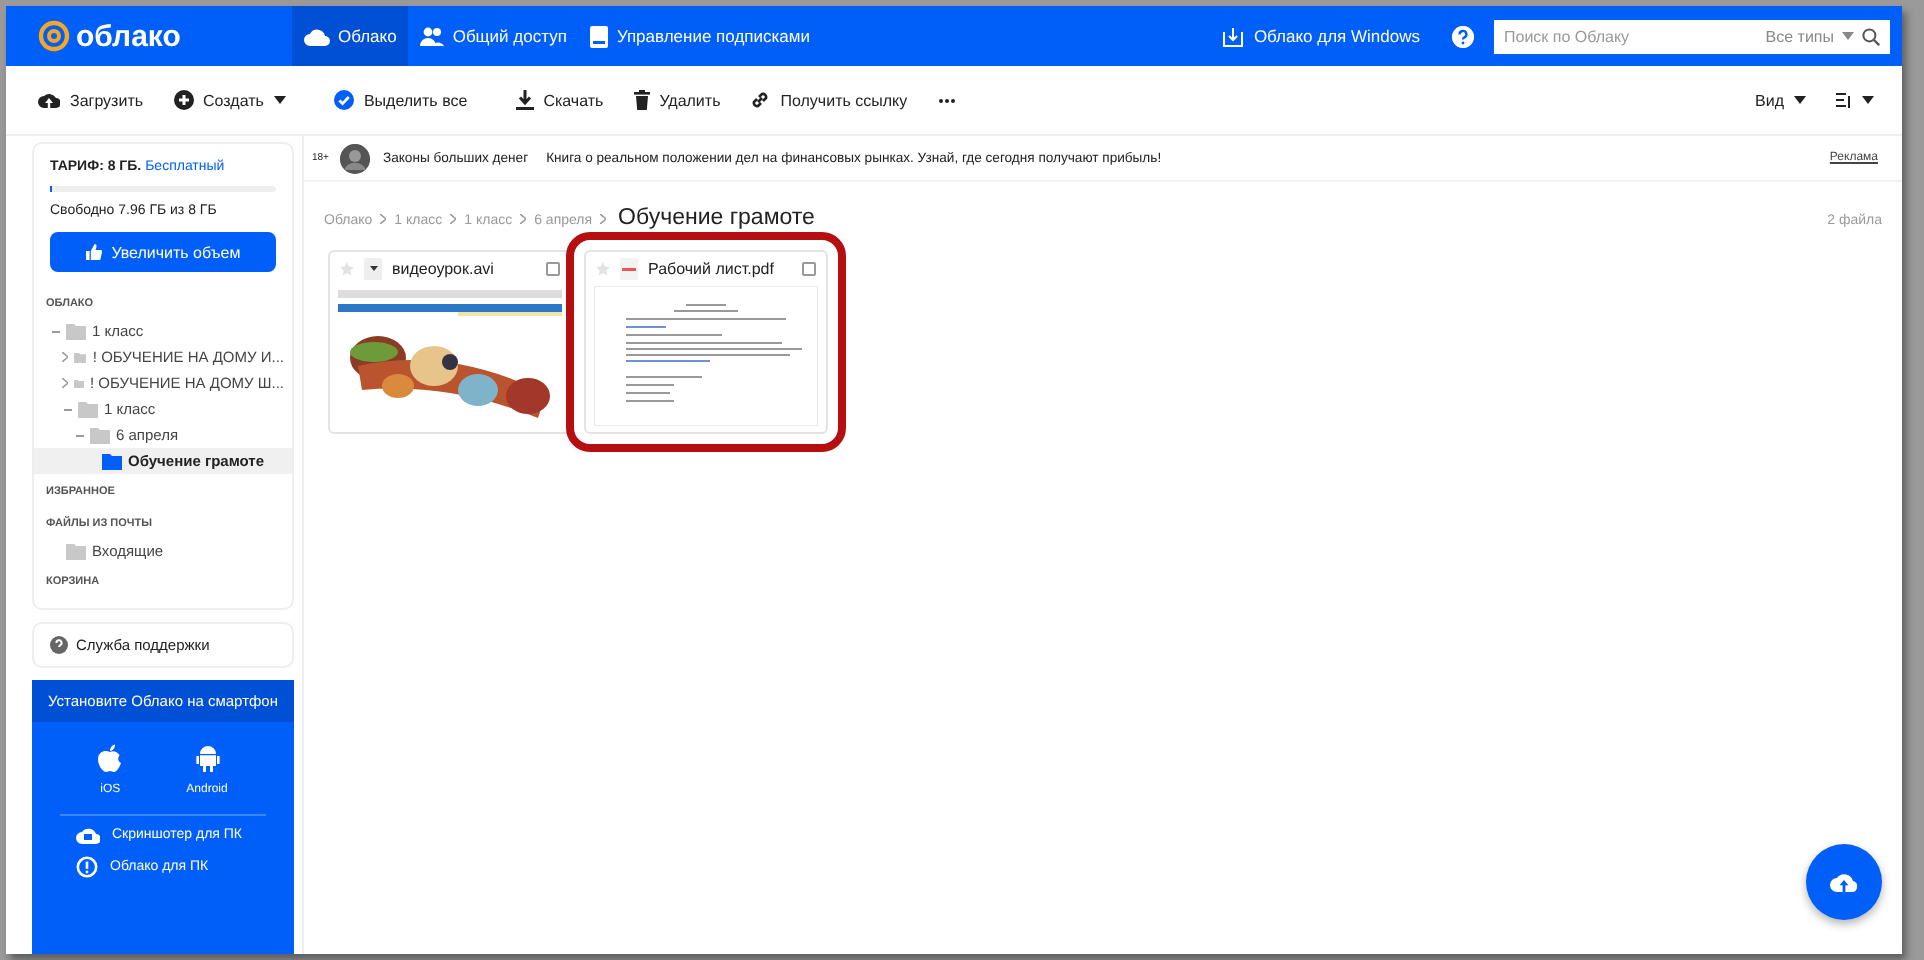 This screenshot has width=1924, height=960. Describe the element at coordinates (229, 100) in the screenshot. I see `toolbar-button: Создать` at that location.